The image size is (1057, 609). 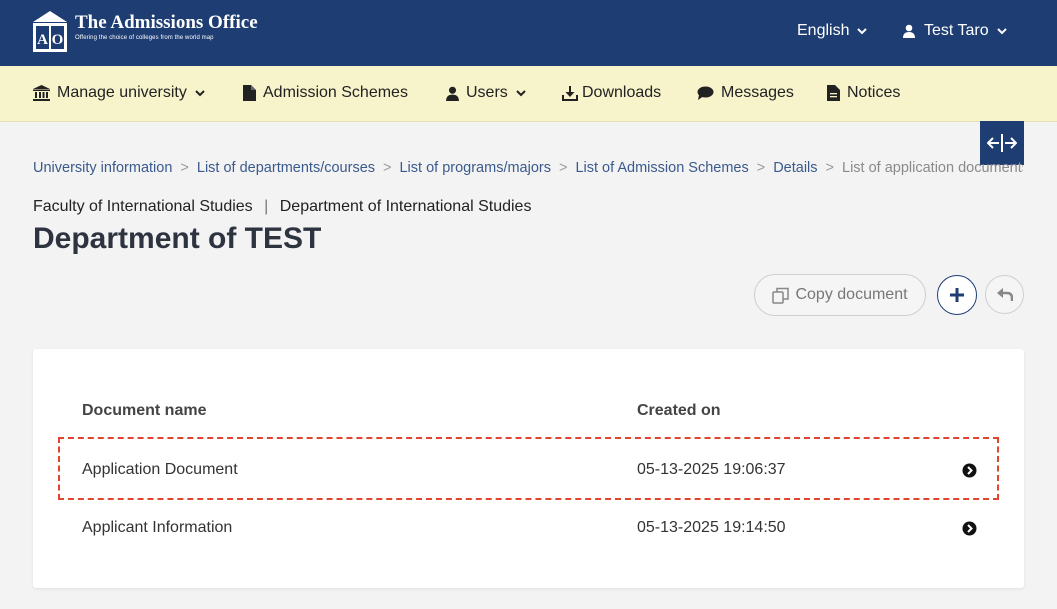 What do you see at coordinates (58, 40) in the screenshot?
I see `svg-text: O` at bounding box center [58, 40].